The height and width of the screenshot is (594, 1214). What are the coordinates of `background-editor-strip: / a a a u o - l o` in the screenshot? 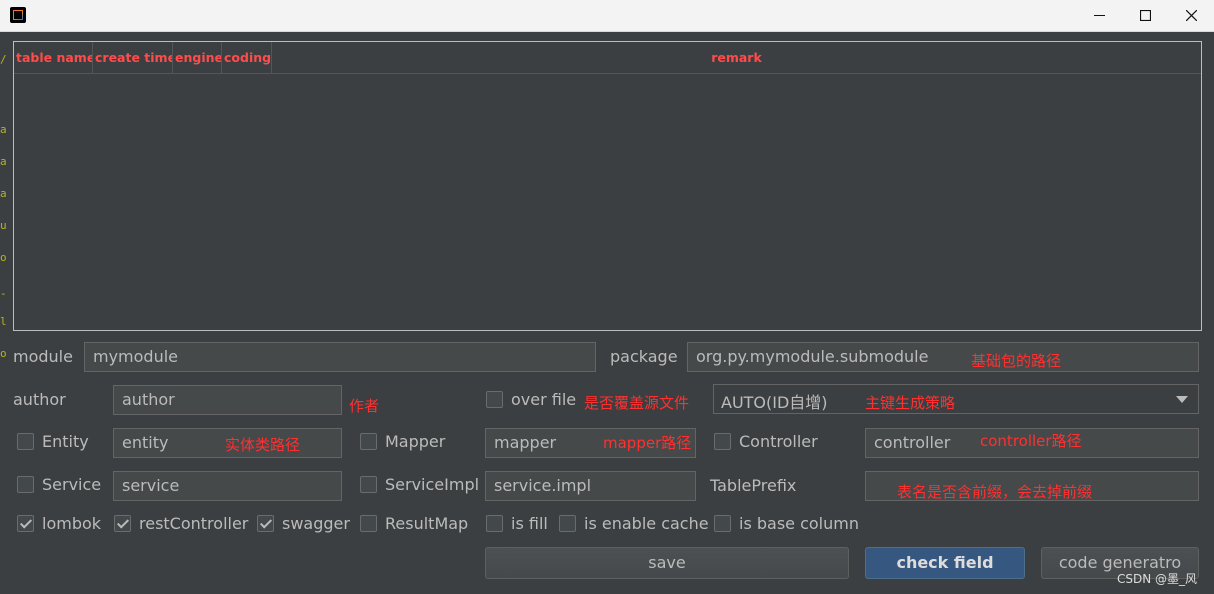 It's located at (4, 312).